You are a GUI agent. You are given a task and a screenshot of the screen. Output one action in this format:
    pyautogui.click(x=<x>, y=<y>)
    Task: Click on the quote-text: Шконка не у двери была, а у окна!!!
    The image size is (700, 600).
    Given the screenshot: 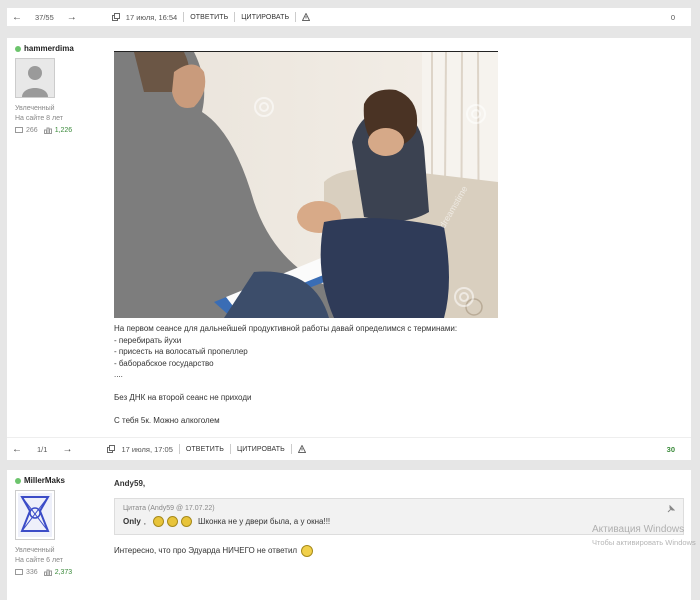 What is the action you would take?
    pyautogui.click(x=264, y=521)
    